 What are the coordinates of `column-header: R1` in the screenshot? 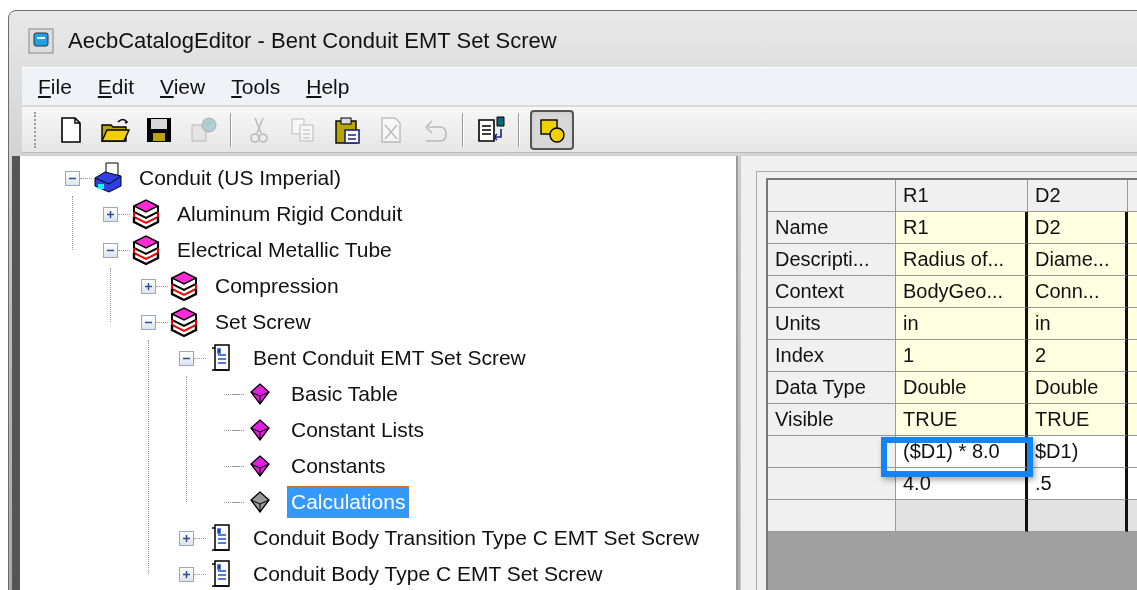 It's located at (962, 196).